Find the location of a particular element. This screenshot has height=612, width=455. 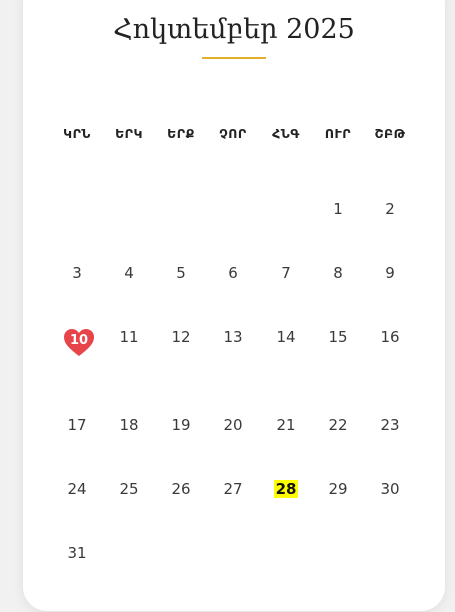

day-cell: 15 is located at coordinates (338, 337).